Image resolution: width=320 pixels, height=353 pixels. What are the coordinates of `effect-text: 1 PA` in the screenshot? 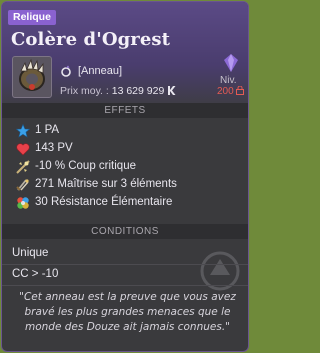 It's located at (47, 130).